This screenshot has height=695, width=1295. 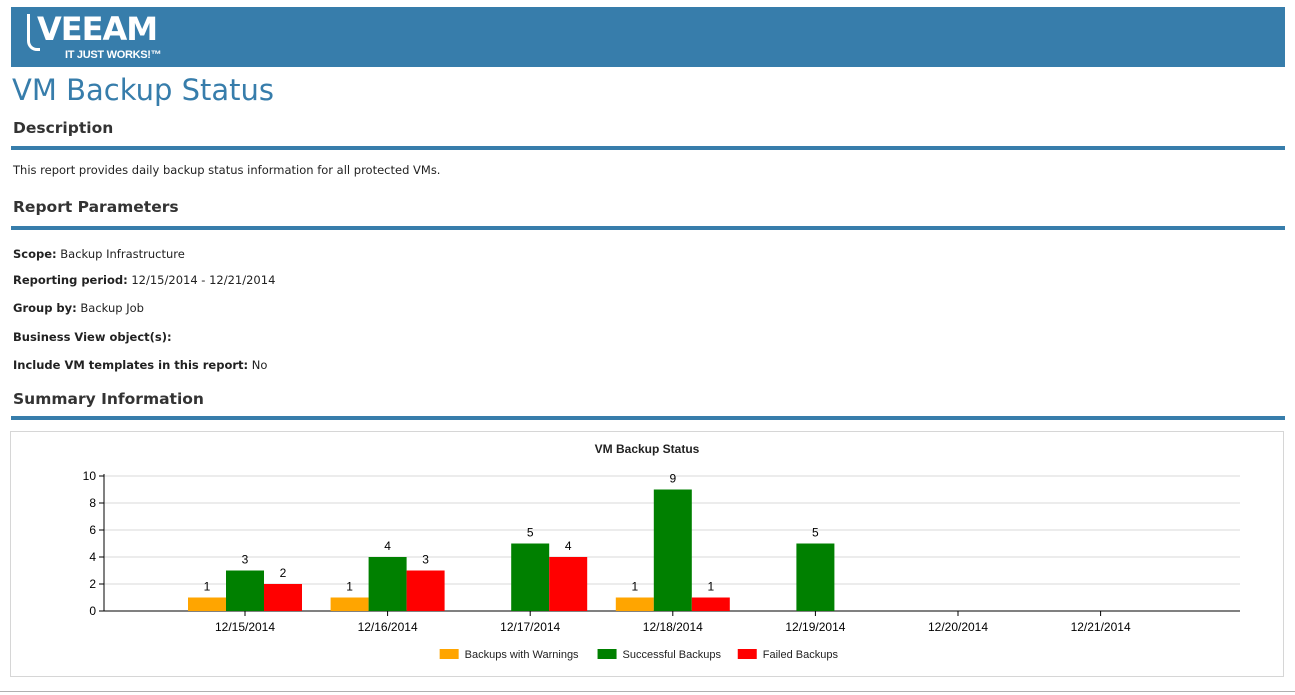 What do you see at coordinates (143, 90) in the screenshot?
I see `page-title: VM Backup Status` at bounding box center [143, 90].